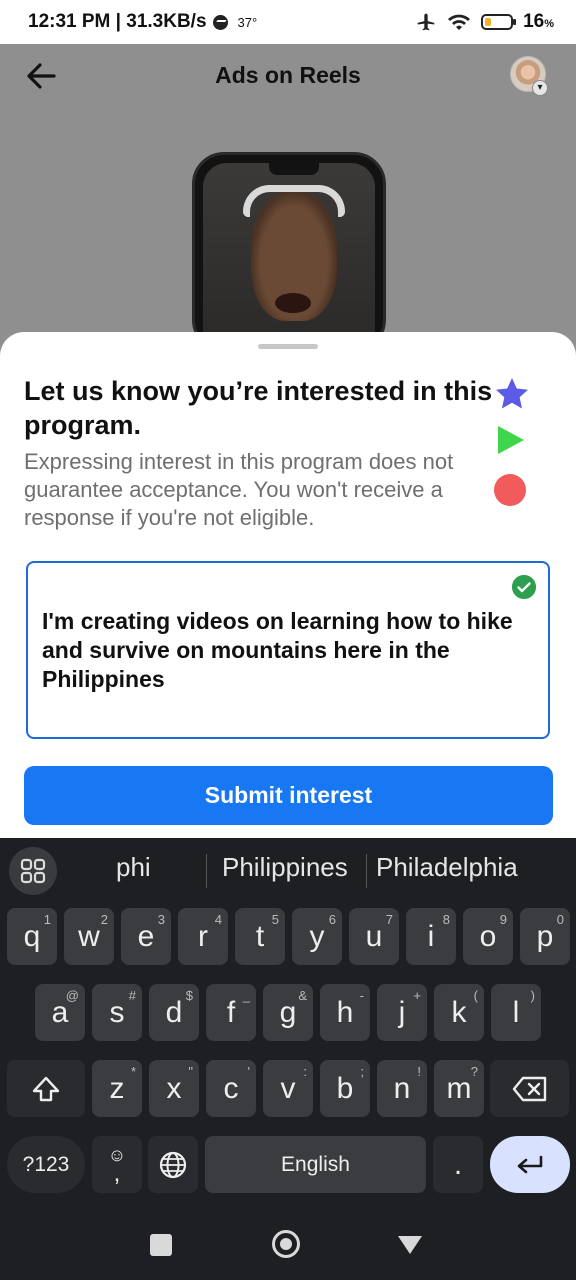 The width and height of the screenshot is (576, 1280). I want to click on key-label: s, so click(117, 1012).